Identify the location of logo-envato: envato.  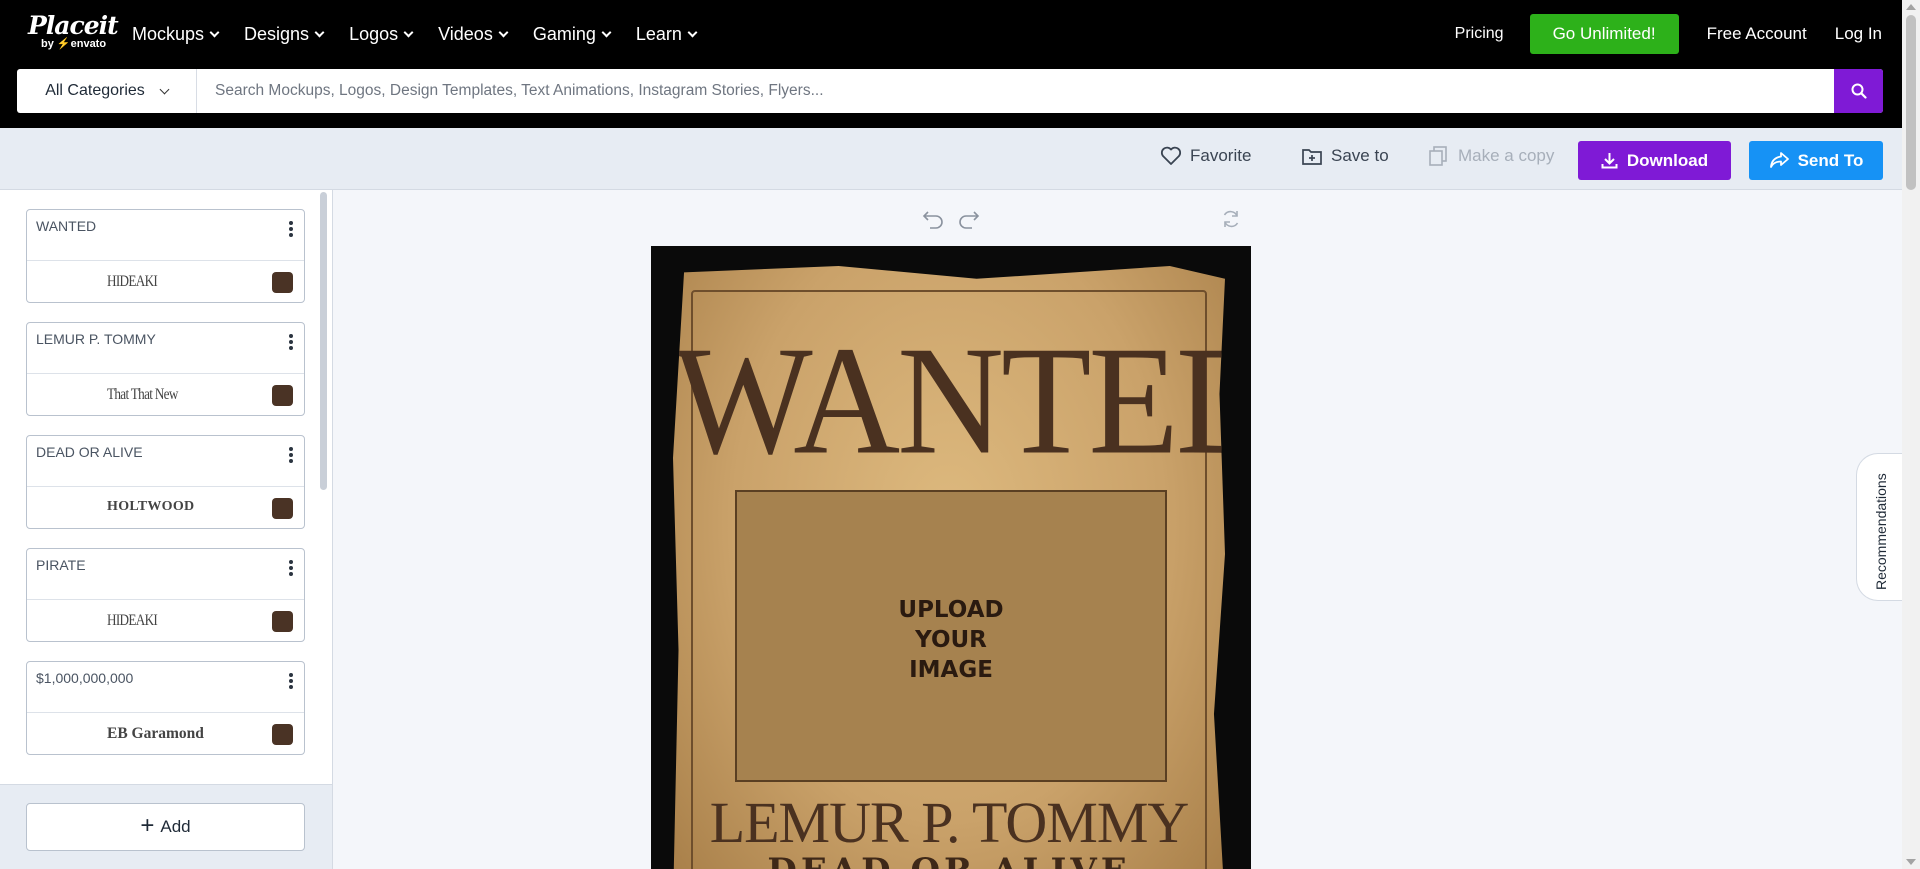
(88, 44).